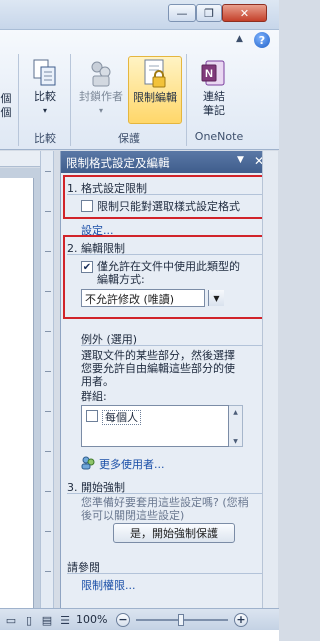 This screenshot has width=320, height=641. What do you see at coordinates (236, 426) in the screenshot?
I see `groups-list-scrollbar: ▲ ▼` at bounding box center [236, 426].